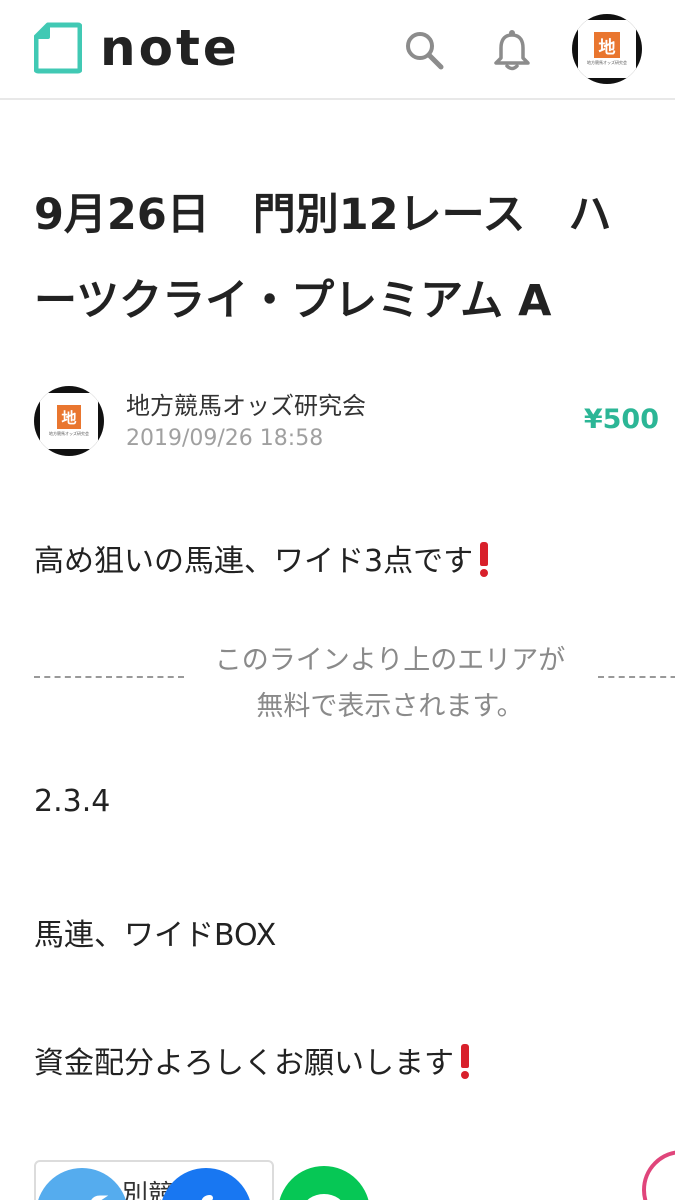 This screenshot has height=1200, width=675. Describe the element at coordinates (246, 403) in the screenshot. I see `author-name: 地方競馬オッズ研究会` at that location.